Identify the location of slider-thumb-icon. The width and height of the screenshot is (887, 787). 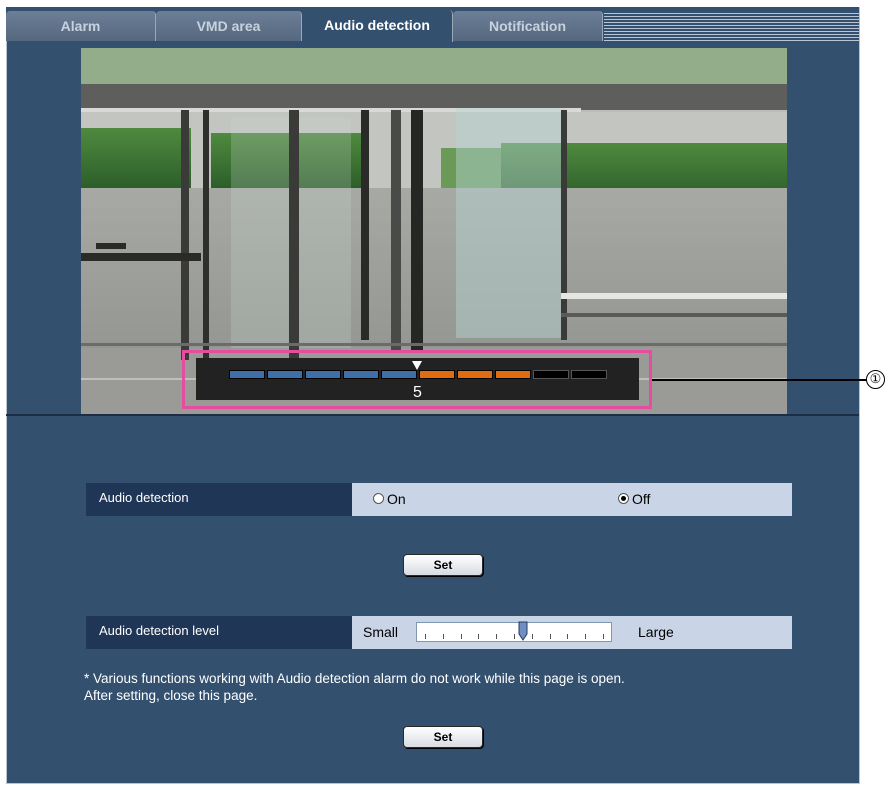
(523, 631).